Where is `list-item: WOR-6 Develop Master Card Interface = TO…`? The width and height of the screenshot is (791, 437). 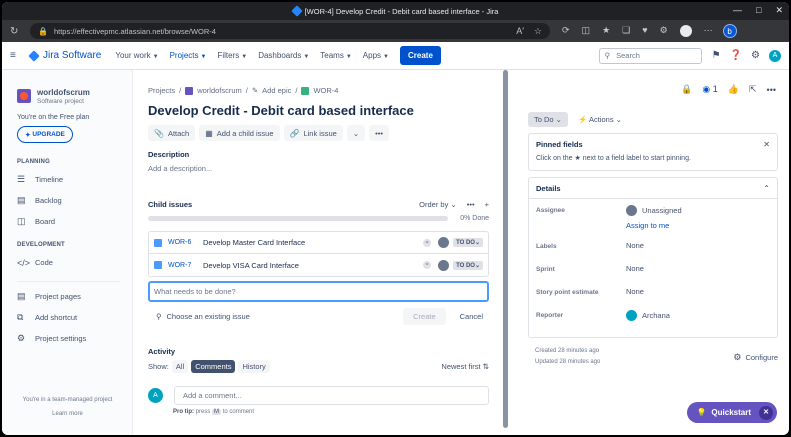
list-item: WOR-6 Develop Master Card Interface = TO… is located at coordinates (318, 243).